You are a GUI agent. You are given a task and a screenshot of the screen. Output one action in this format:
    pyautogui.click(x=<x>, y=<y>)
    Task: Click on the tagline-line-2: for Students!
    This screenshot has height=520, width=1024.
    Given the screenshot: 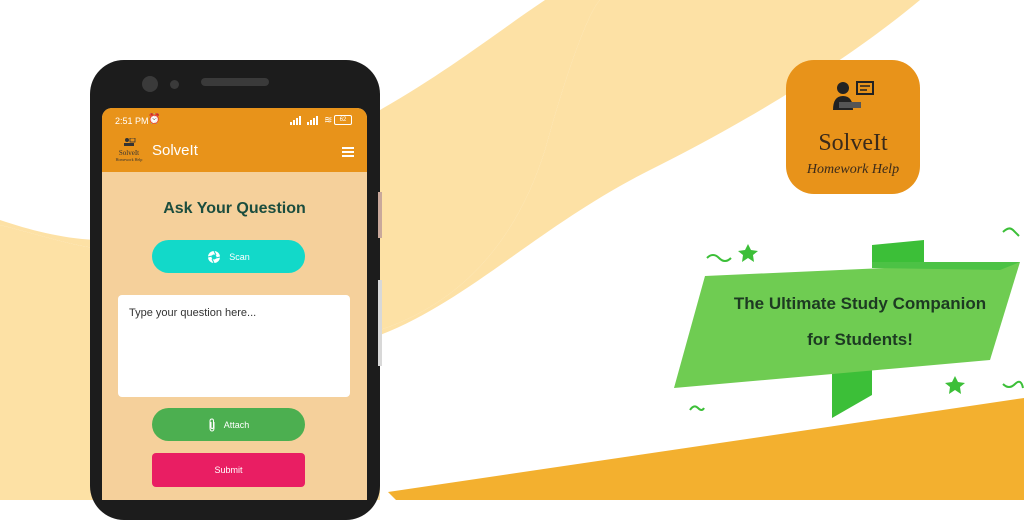 What is the action you would take?
    pyautogui.click(x=860, y=339)
    